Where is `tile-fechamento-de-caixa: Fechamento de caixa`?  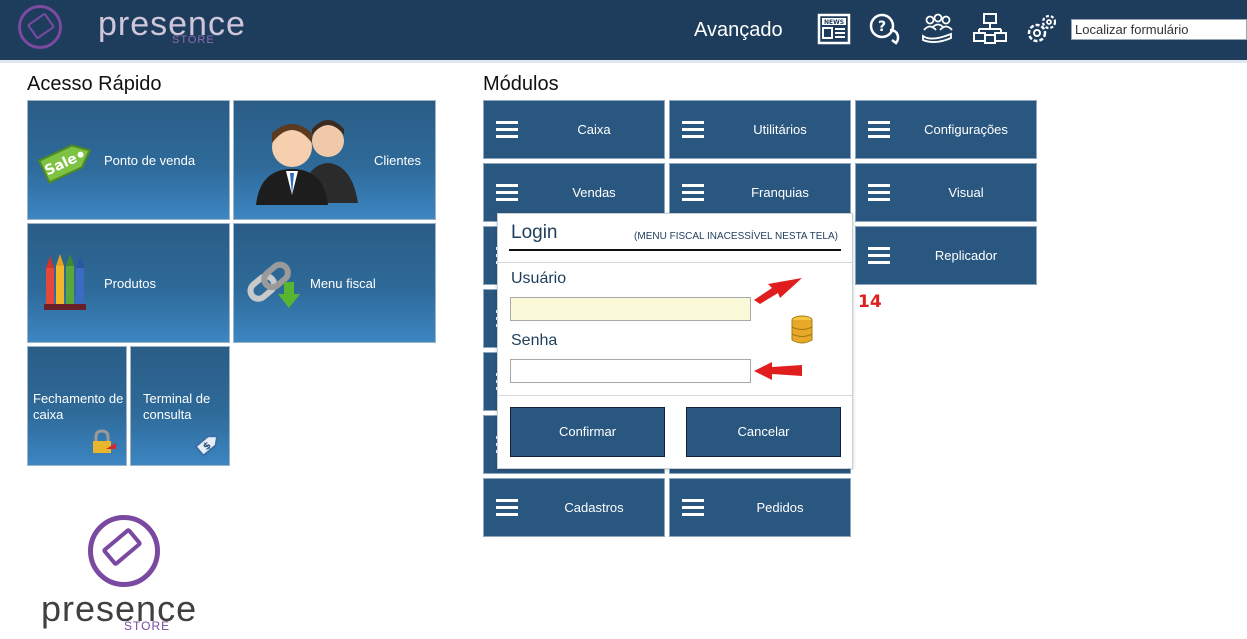 tile-fechamento-de-caixa: Fechamento de caixa is located at coordinates (77, 406).